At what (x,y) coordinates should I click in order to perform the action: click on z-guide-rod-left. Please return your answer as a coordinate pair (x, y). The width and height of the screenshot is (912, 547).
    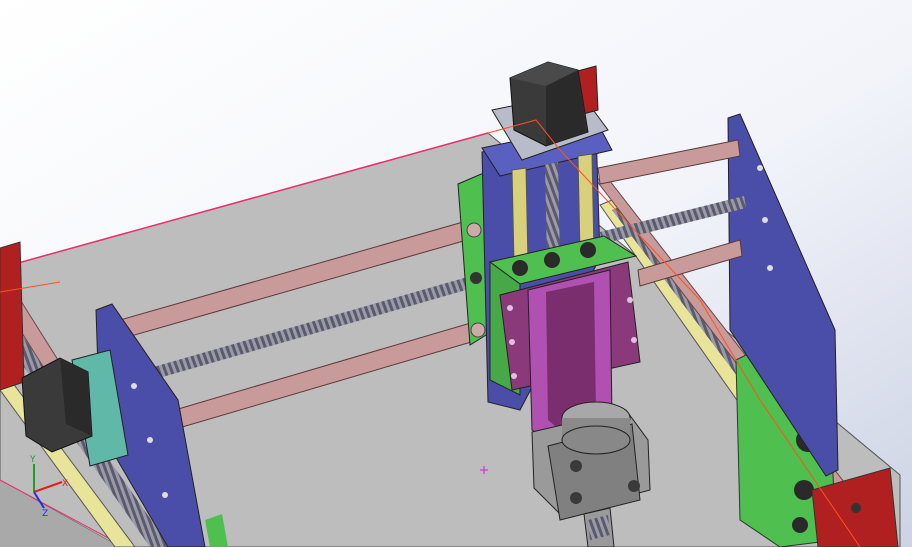
    Looking at the image, I should click on (520, 216).